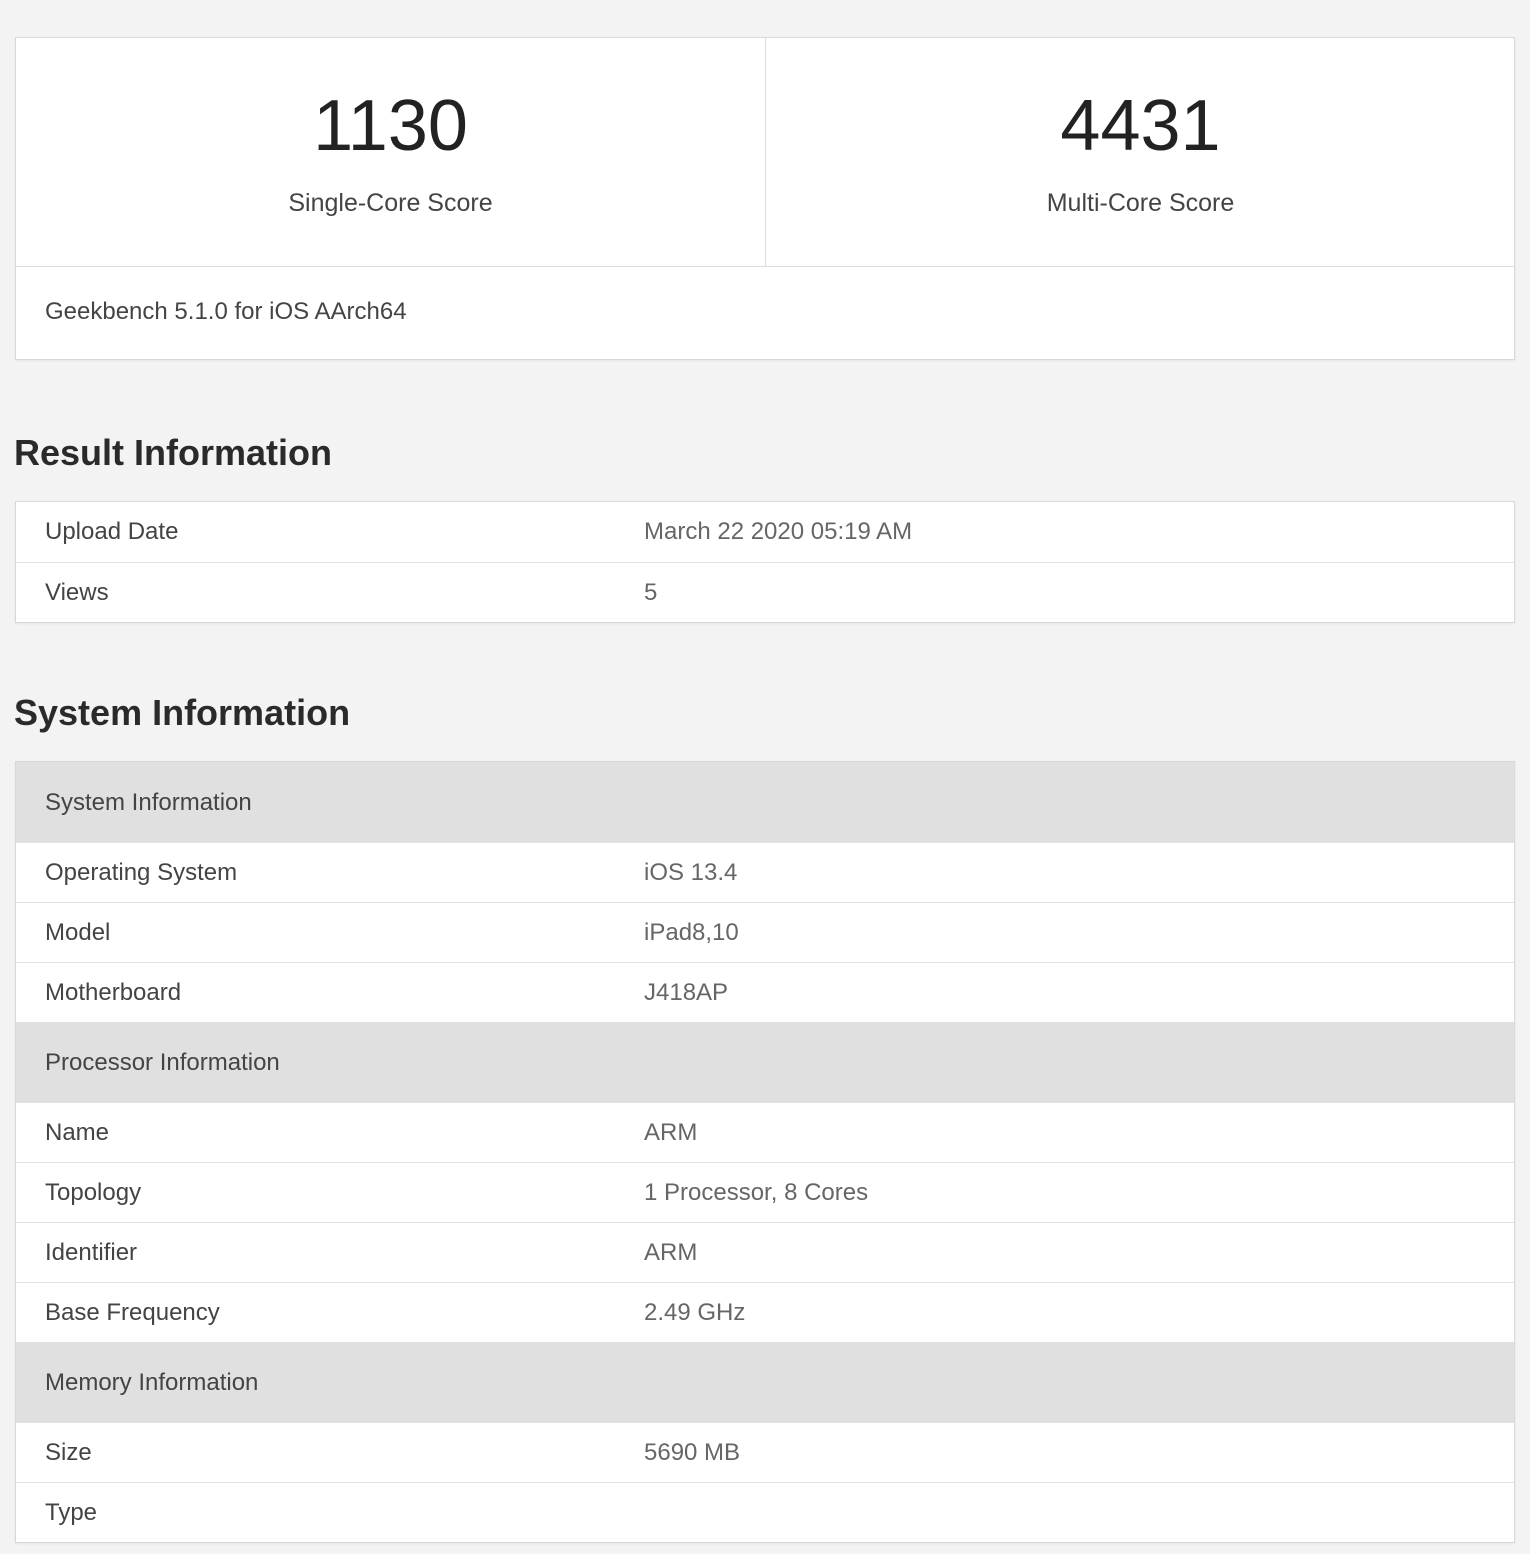 This screenshot has width=1530, height=1554. What do you see at coordinates (765, 1452) in the screenshot?
I see `table-row: Size 5690 MB` at bounding box center [765, 1452].